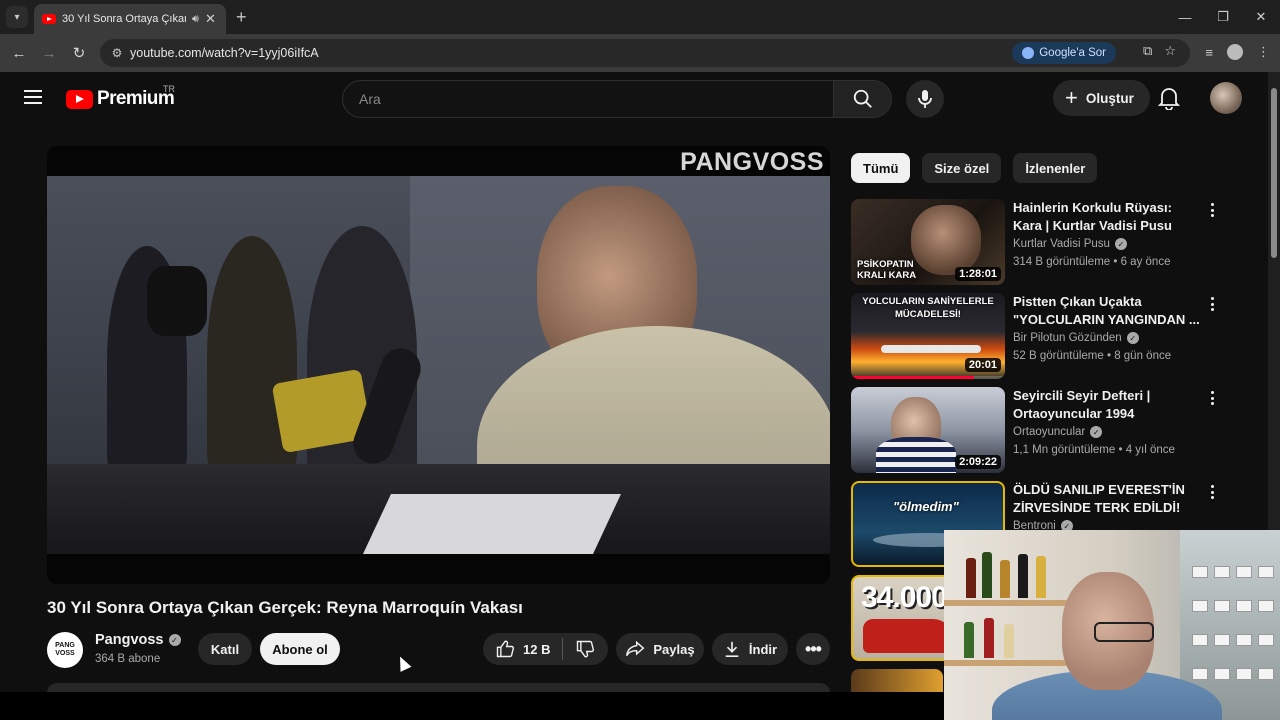  Describe the element at coordinates (49, 53) in the screenshot. I see `forward-icon: →` at that location.